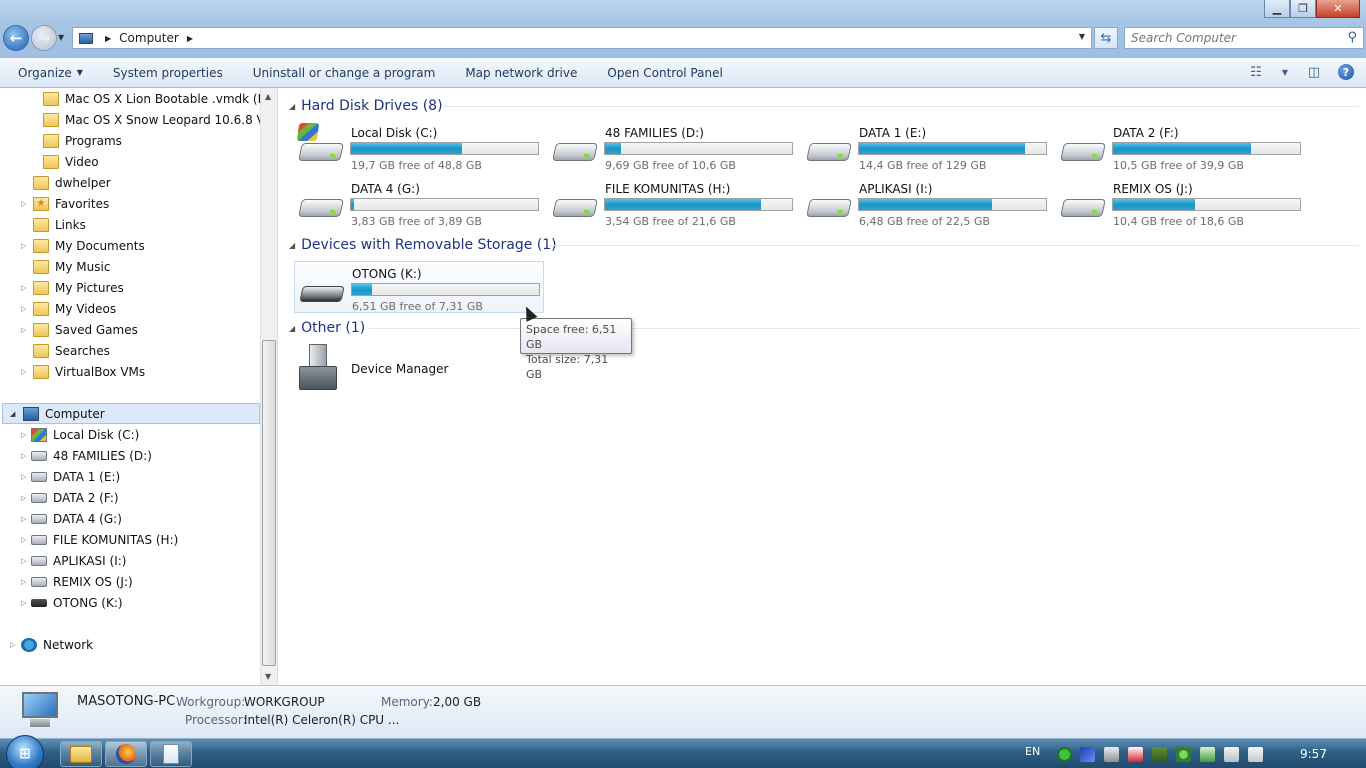  What do you see at coordinates (131, 413) in the screenshot?
I see `nav-item-computer: ◢ Computer` at bounding box center [131, 413].